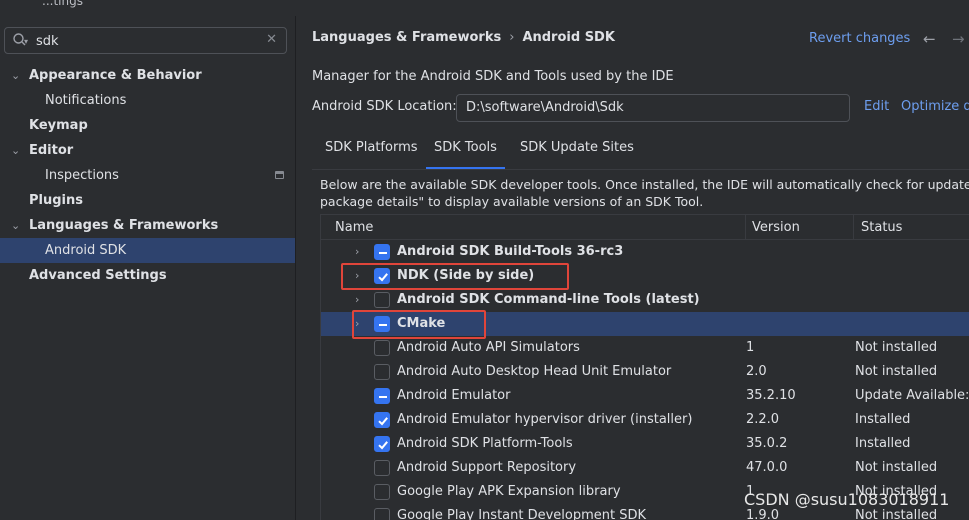 The height and width of the screenshot is (520, 969). I want to click on tool-name: Android Auto Desktop Head Unit Emulator, so click(534, 371).